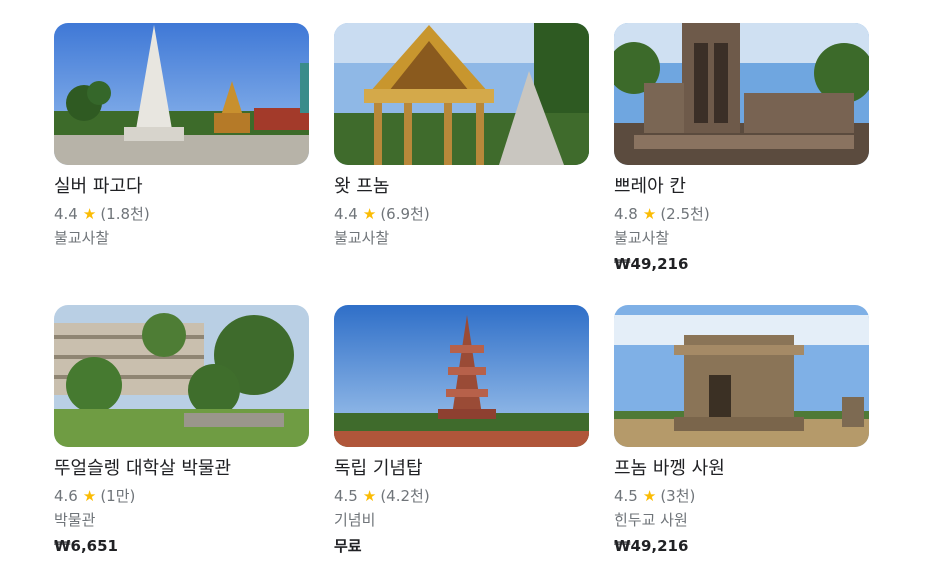 The height and width of the screenshot is (572, 929). I want to click on place-category: 힌두교 사원, so click(651, 520).